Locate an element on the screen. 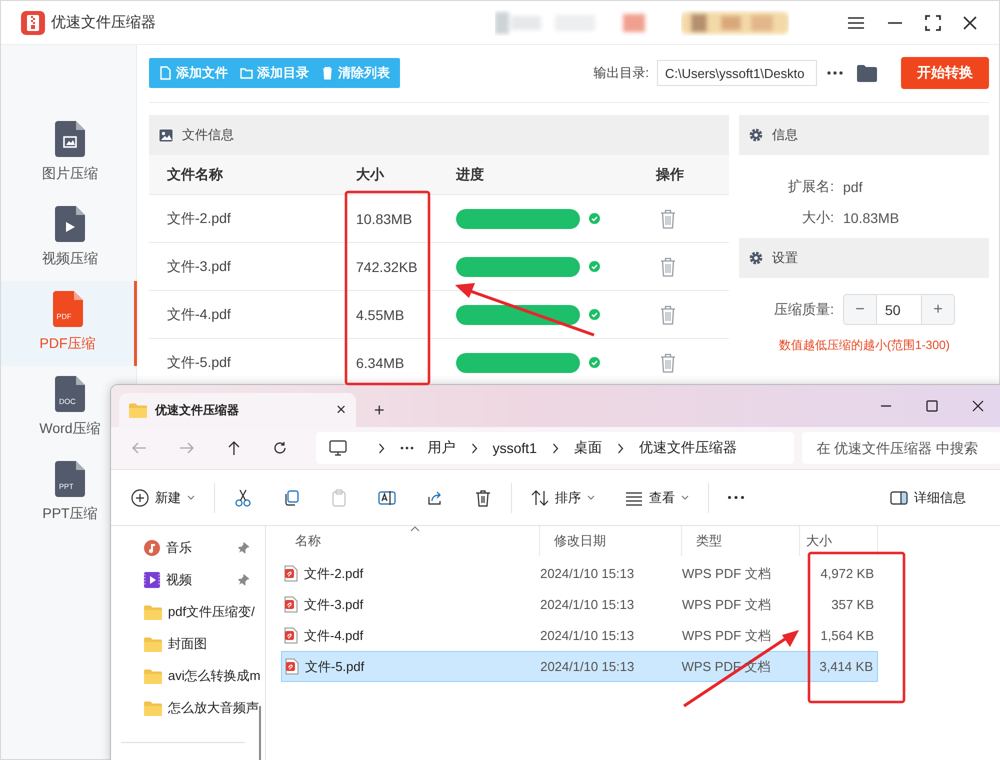 The image size is (1000, 760). breadcrumb-item: 优速文件压缩器 is located at coordinates (687, 448).